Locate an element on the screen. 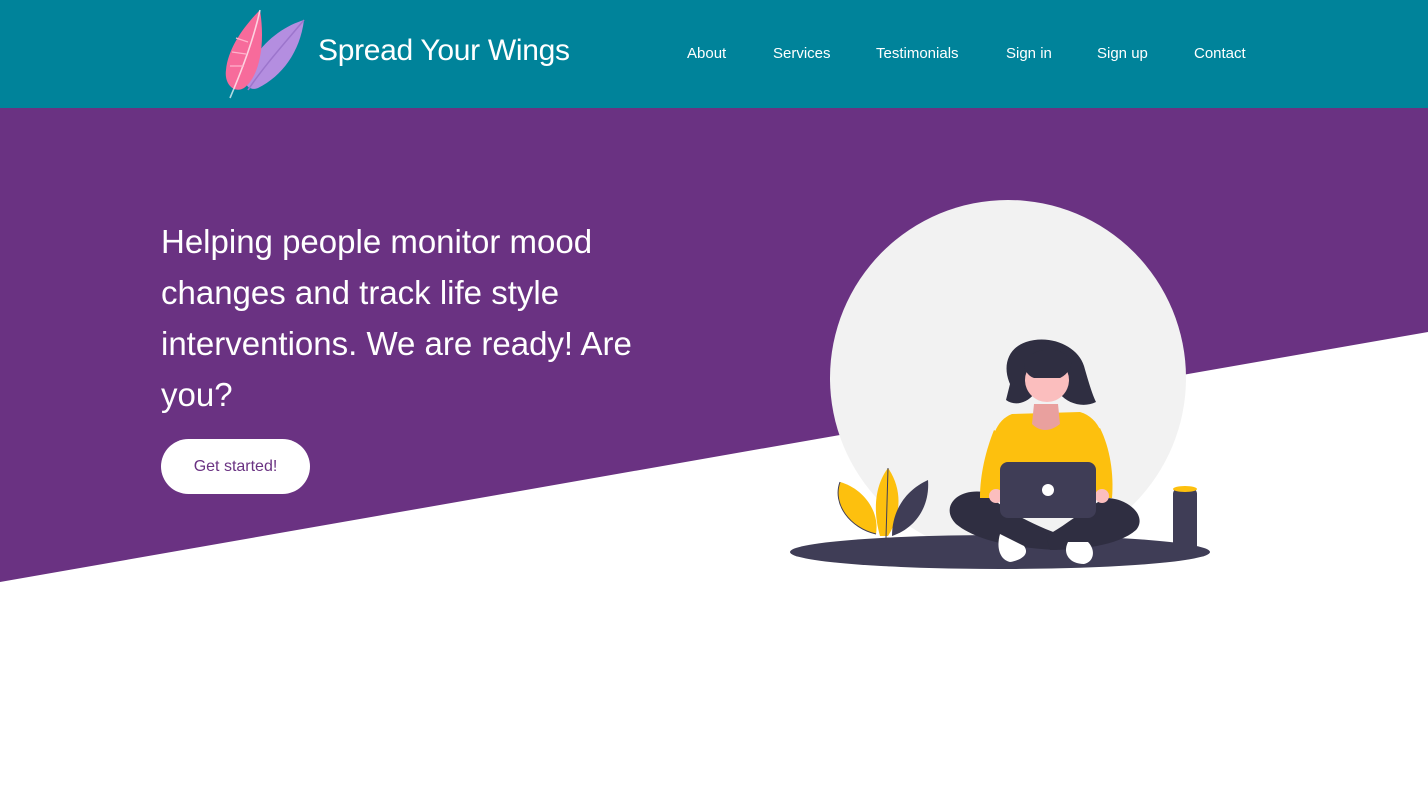  nav-sign-up-link: Sign up is located at coordinates (1122, 53).